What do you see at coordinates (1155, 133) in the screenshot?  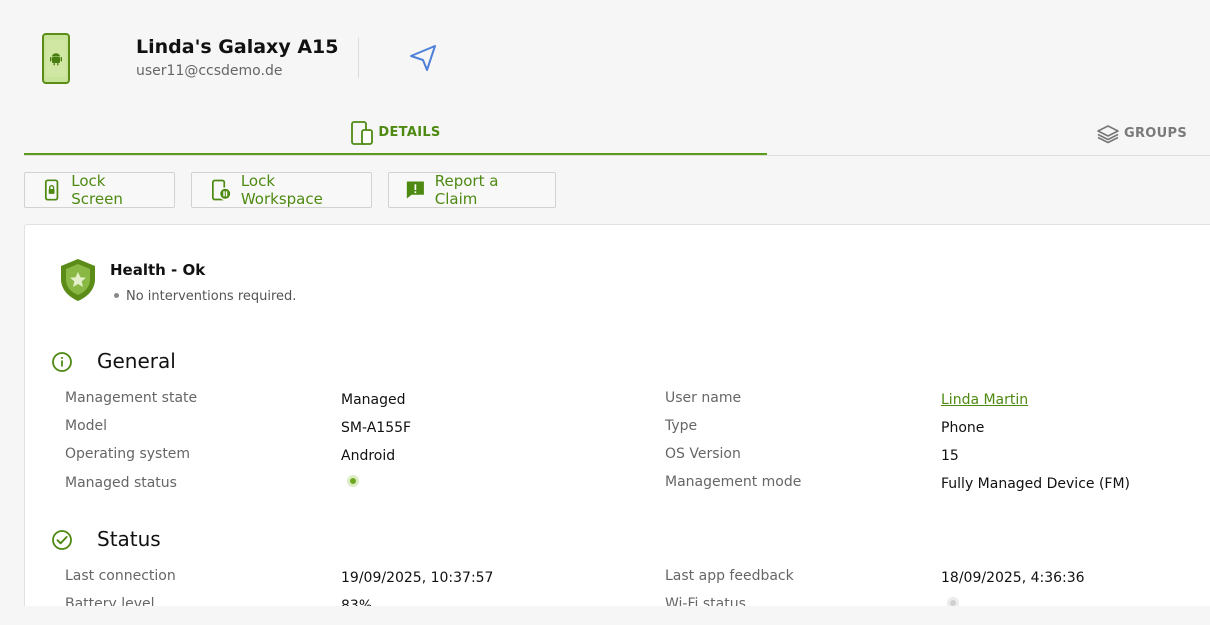 I see `tab-groups-label: GROUPS` at bounding box center [1155, 133].